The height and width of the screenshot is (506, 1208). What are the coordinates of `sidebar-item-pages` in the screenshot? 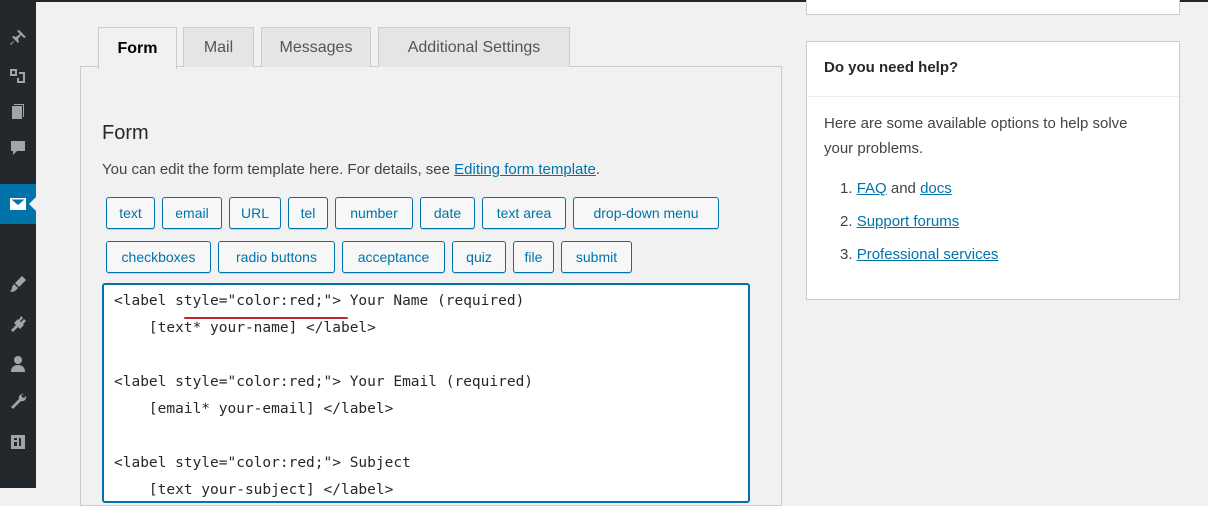 It's located at (18, 112).